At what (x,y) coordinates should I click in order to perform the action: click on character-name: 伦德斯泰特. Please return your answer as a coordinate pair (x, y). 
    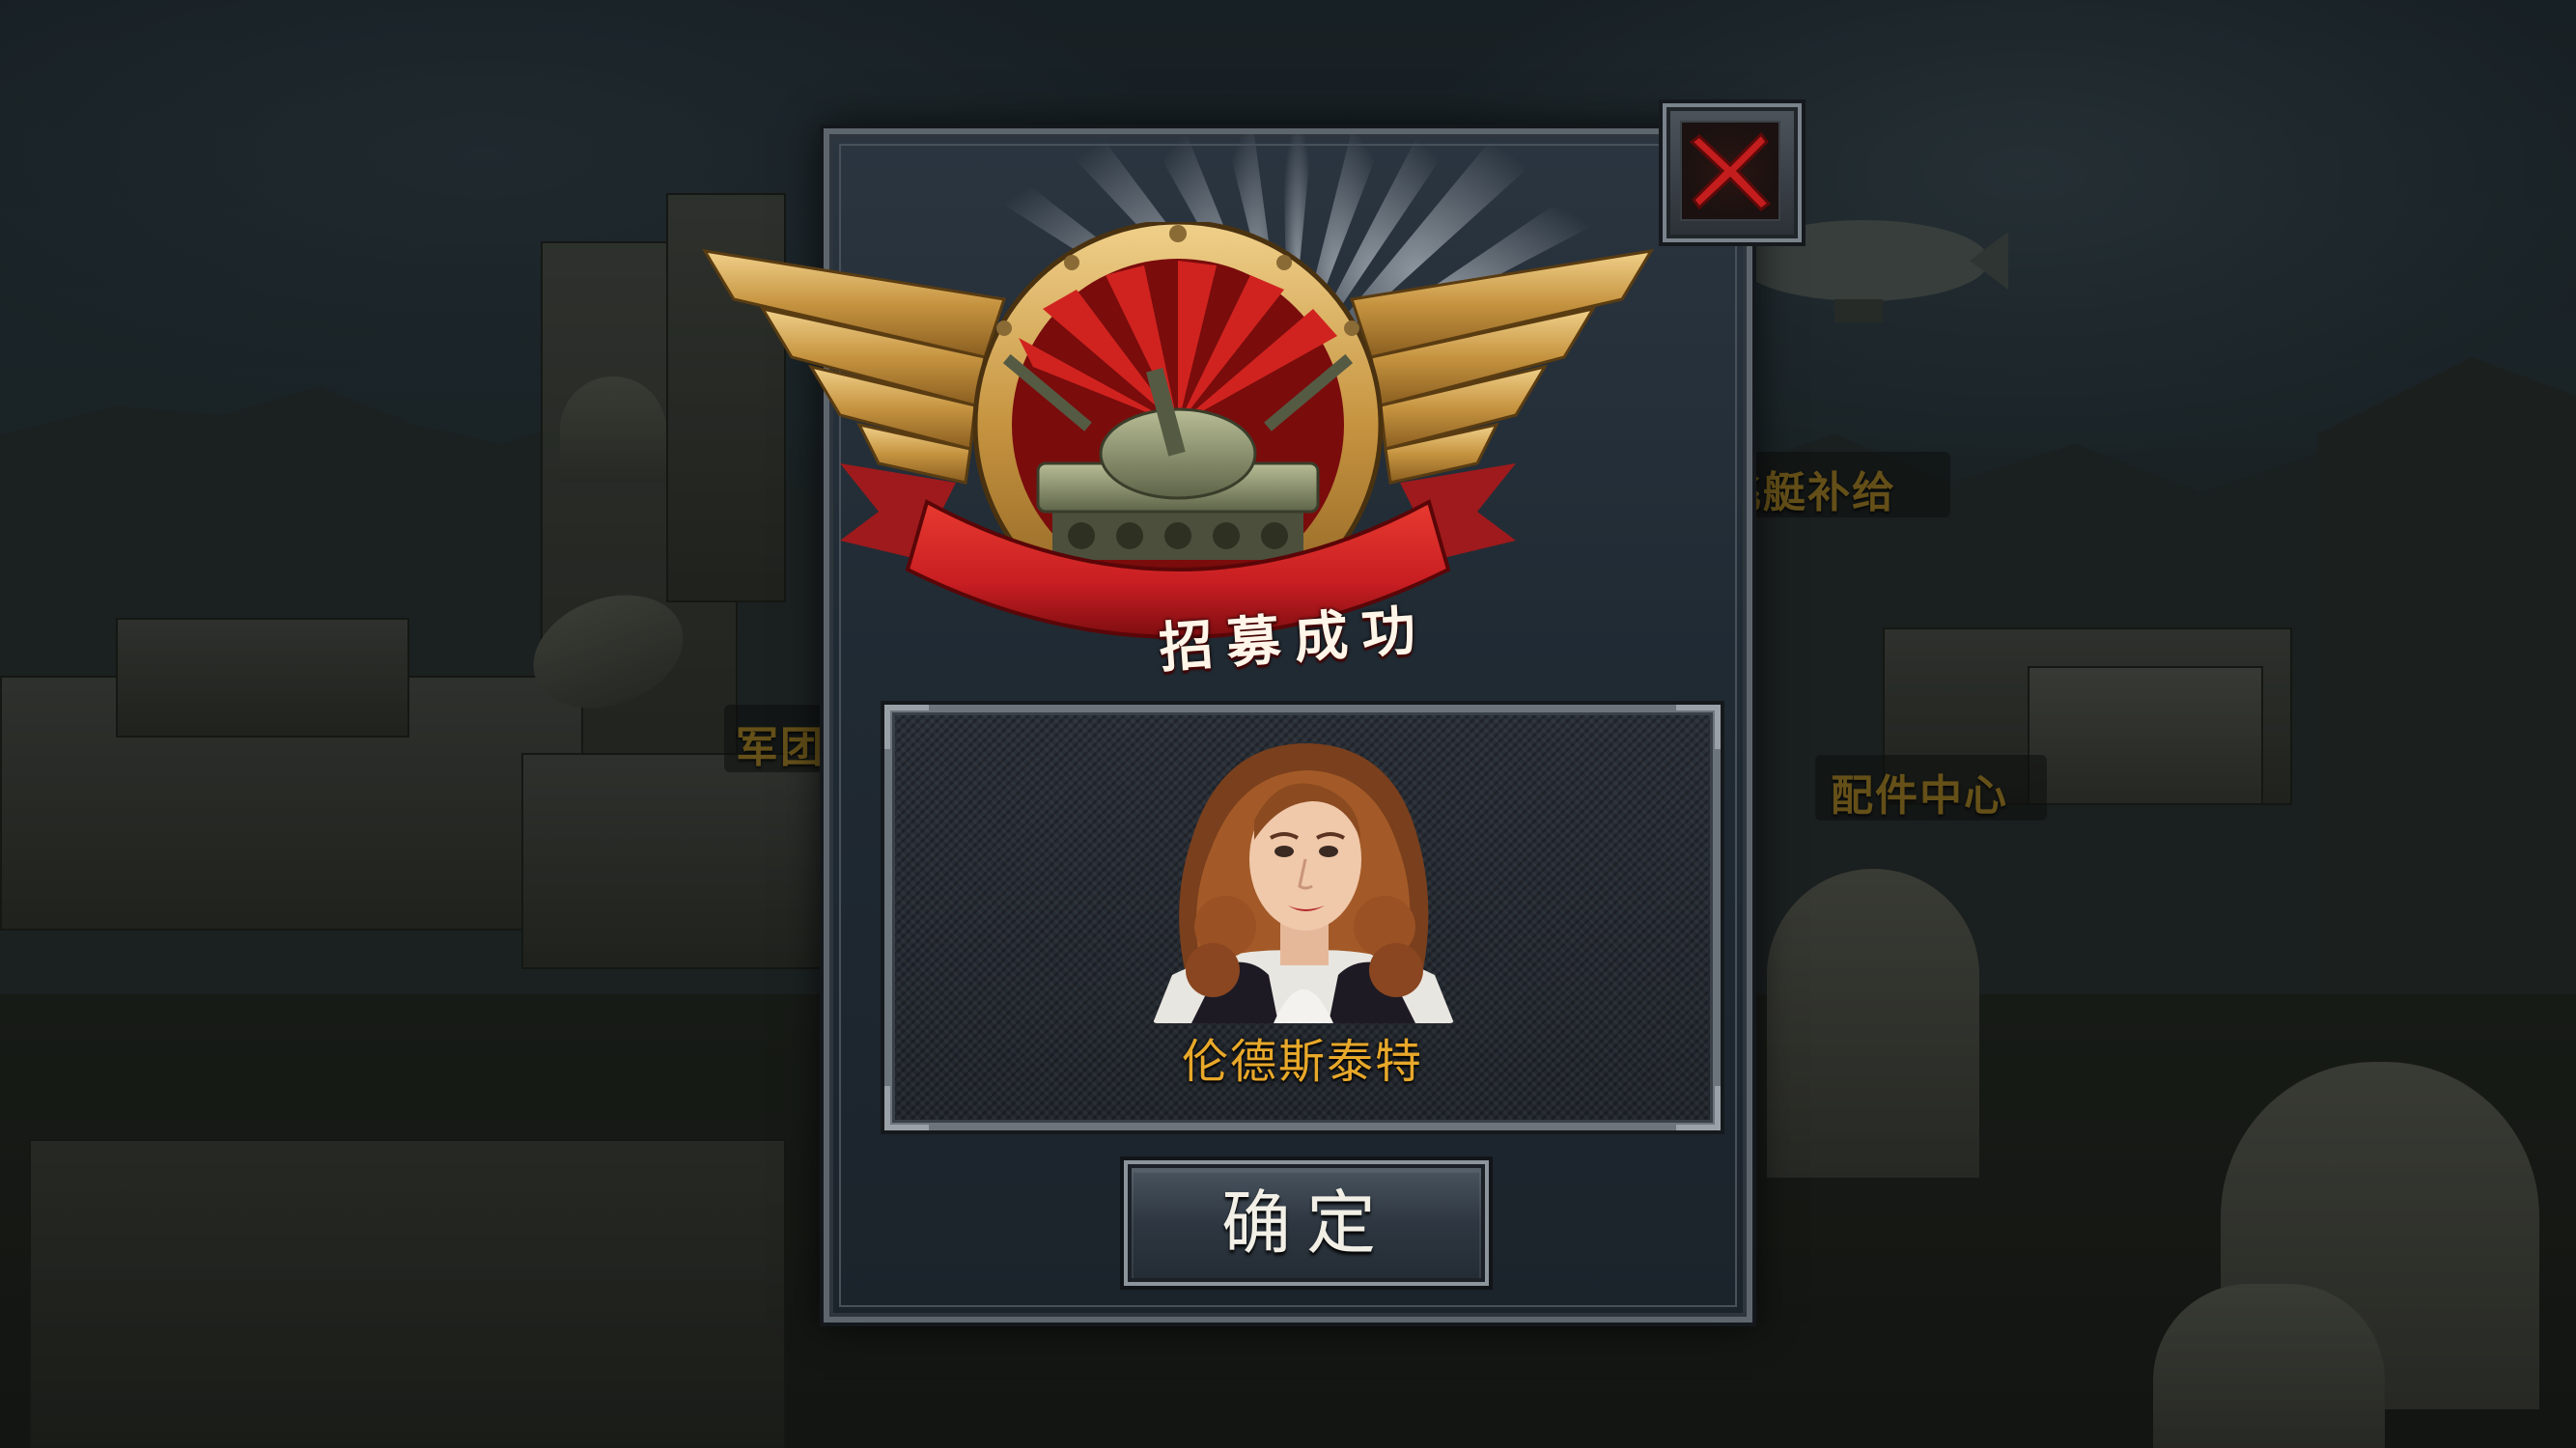
    Looking at the image, I should click on (1302, 1062).